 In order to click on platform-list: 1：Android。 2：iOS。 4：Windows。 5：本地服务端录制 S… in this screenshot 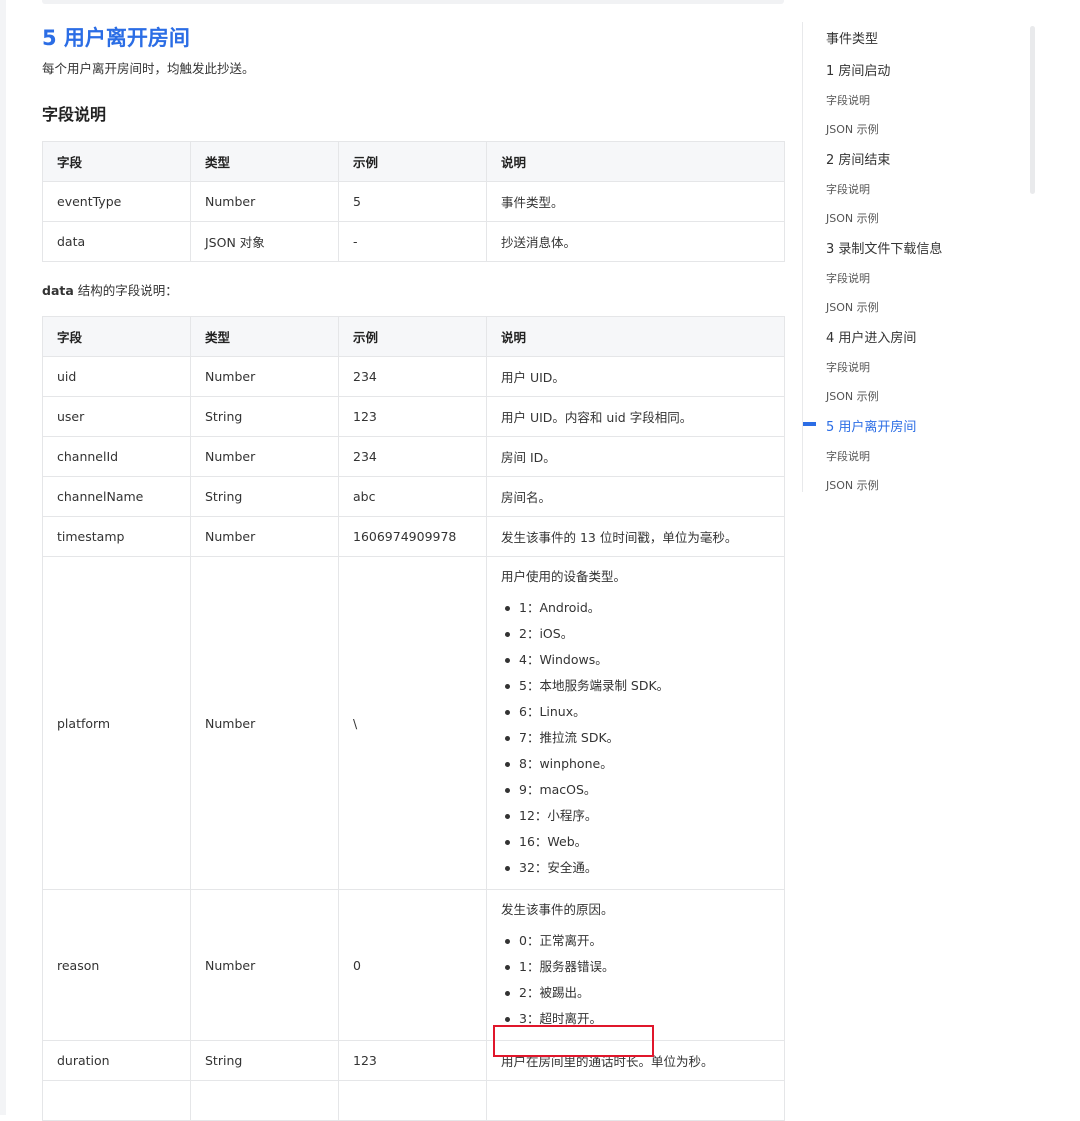, I will do `click(635, 738)`.